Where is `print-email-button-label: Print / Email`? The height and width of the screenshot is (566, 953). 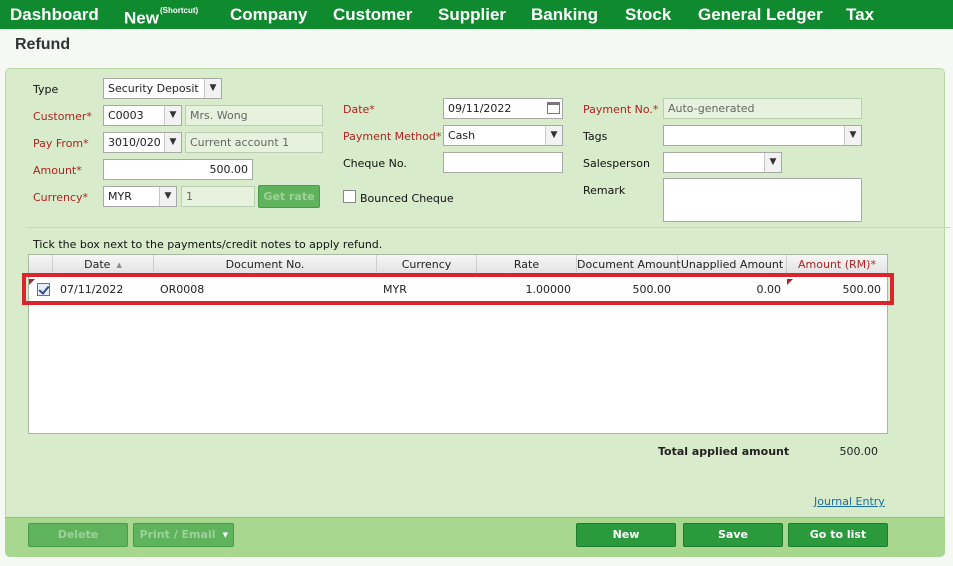
print-email-button-label: Print / Email is located at coordinates (177, 534).